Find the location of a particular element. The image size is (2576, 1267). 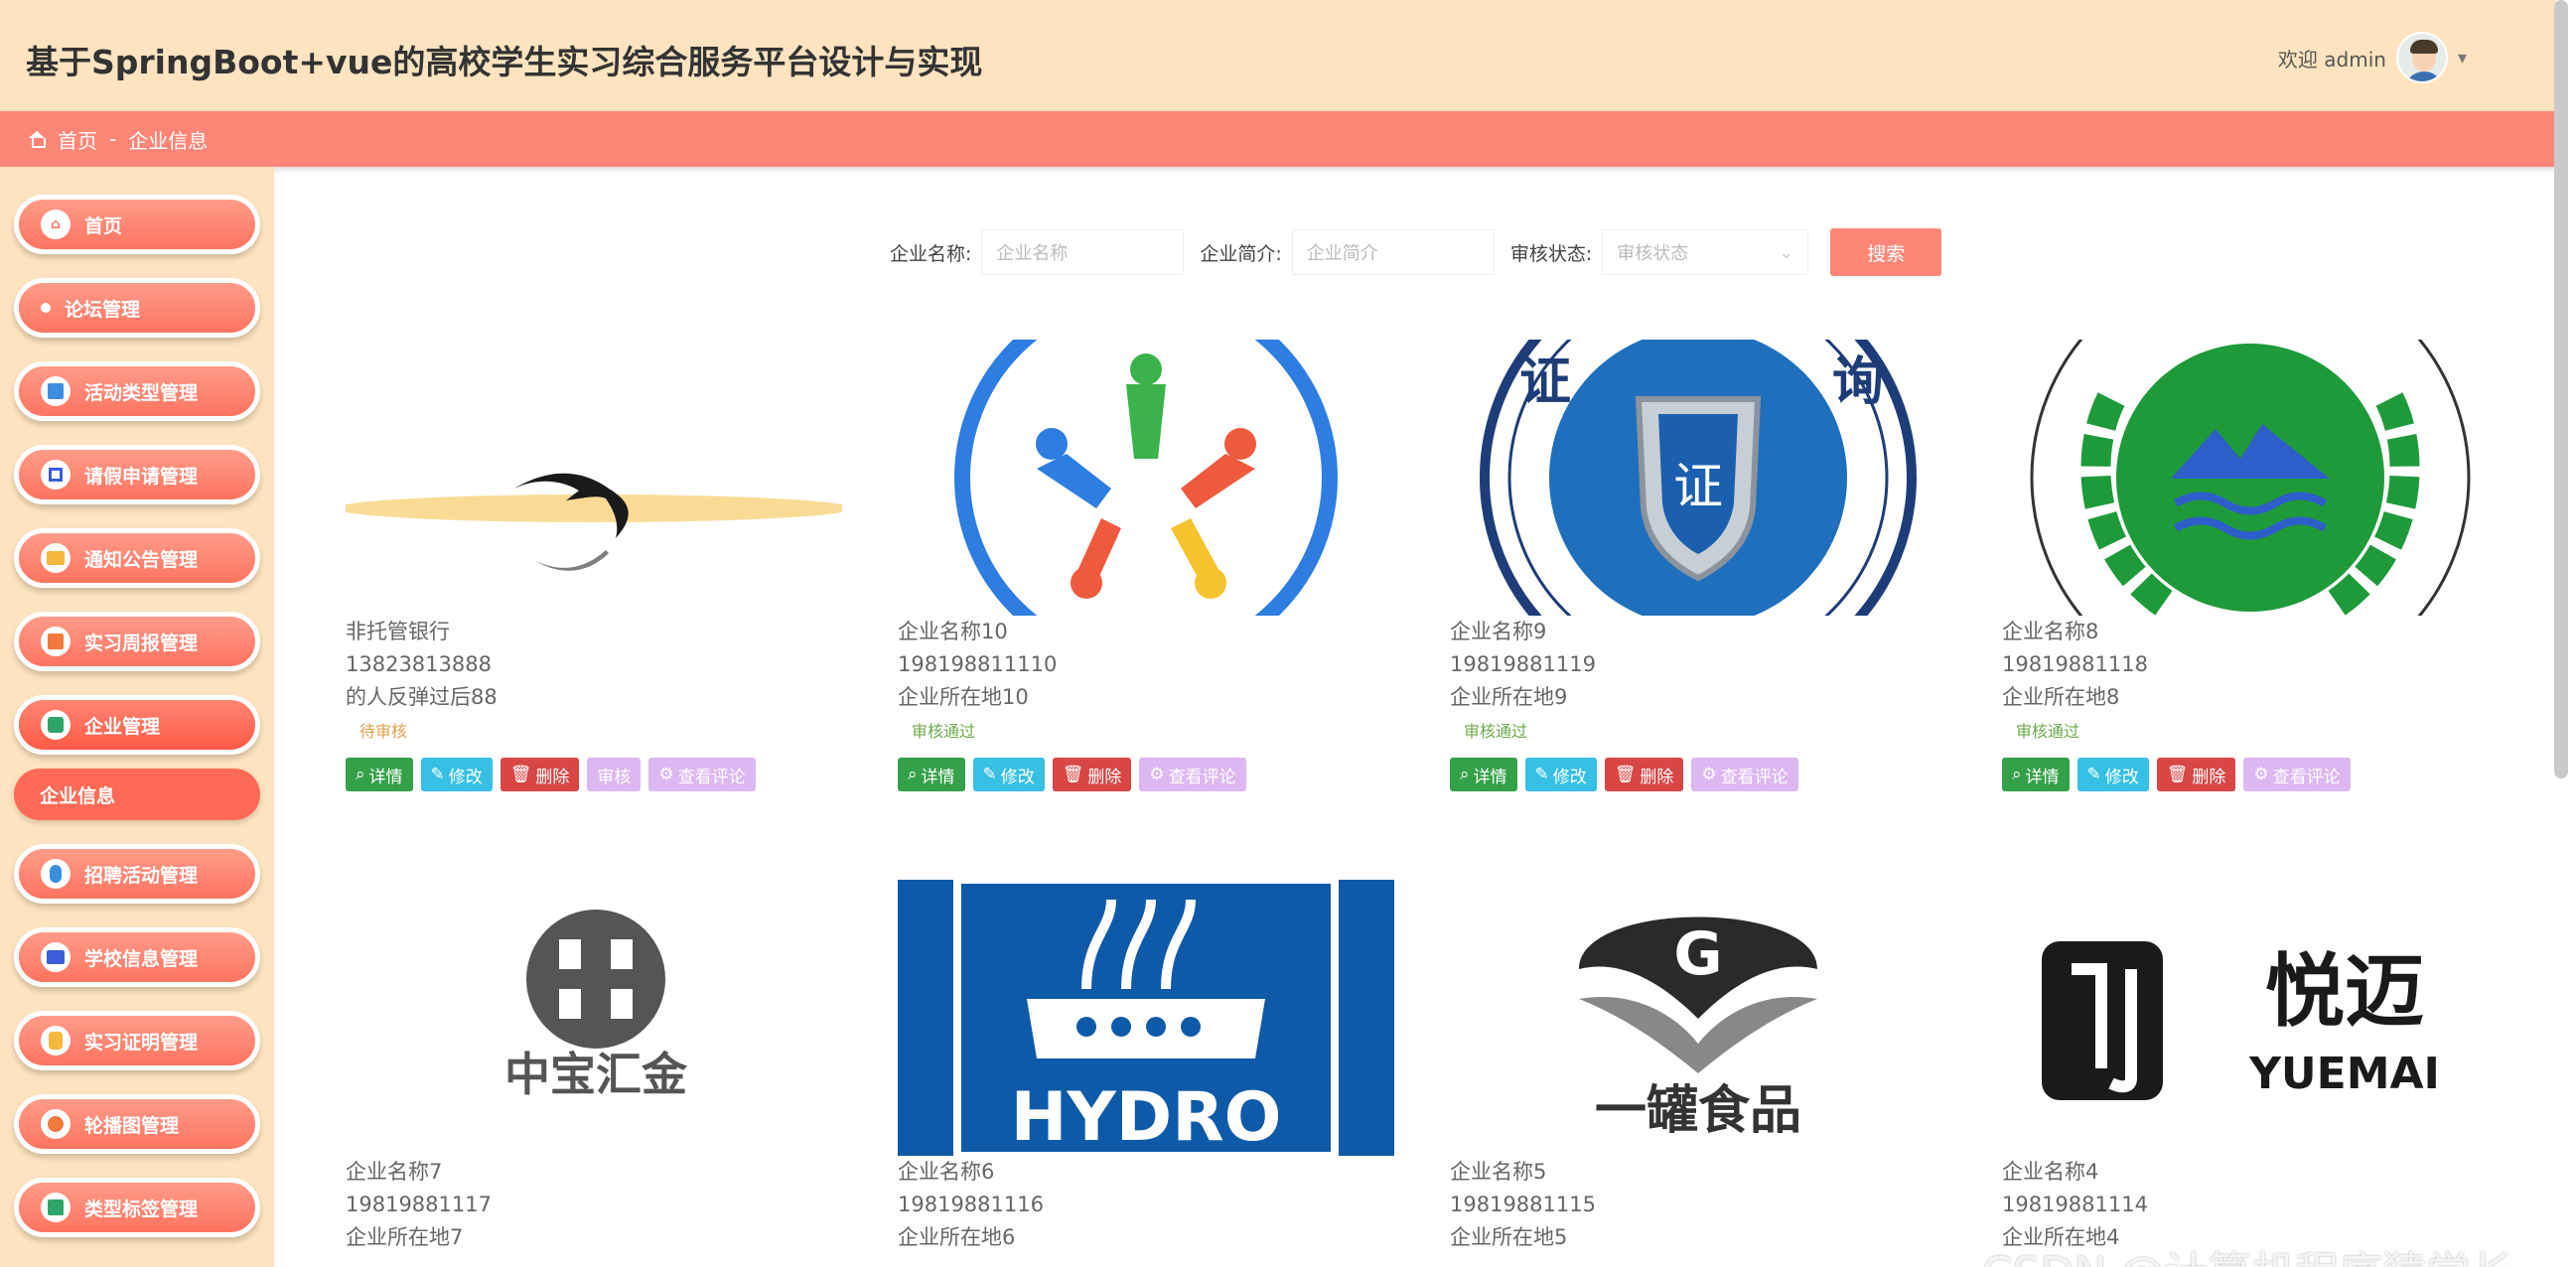

company-card: G 一罐食品 企业名称5 19819881115 企业所在地5 is located at coordinates (1698, 1067).